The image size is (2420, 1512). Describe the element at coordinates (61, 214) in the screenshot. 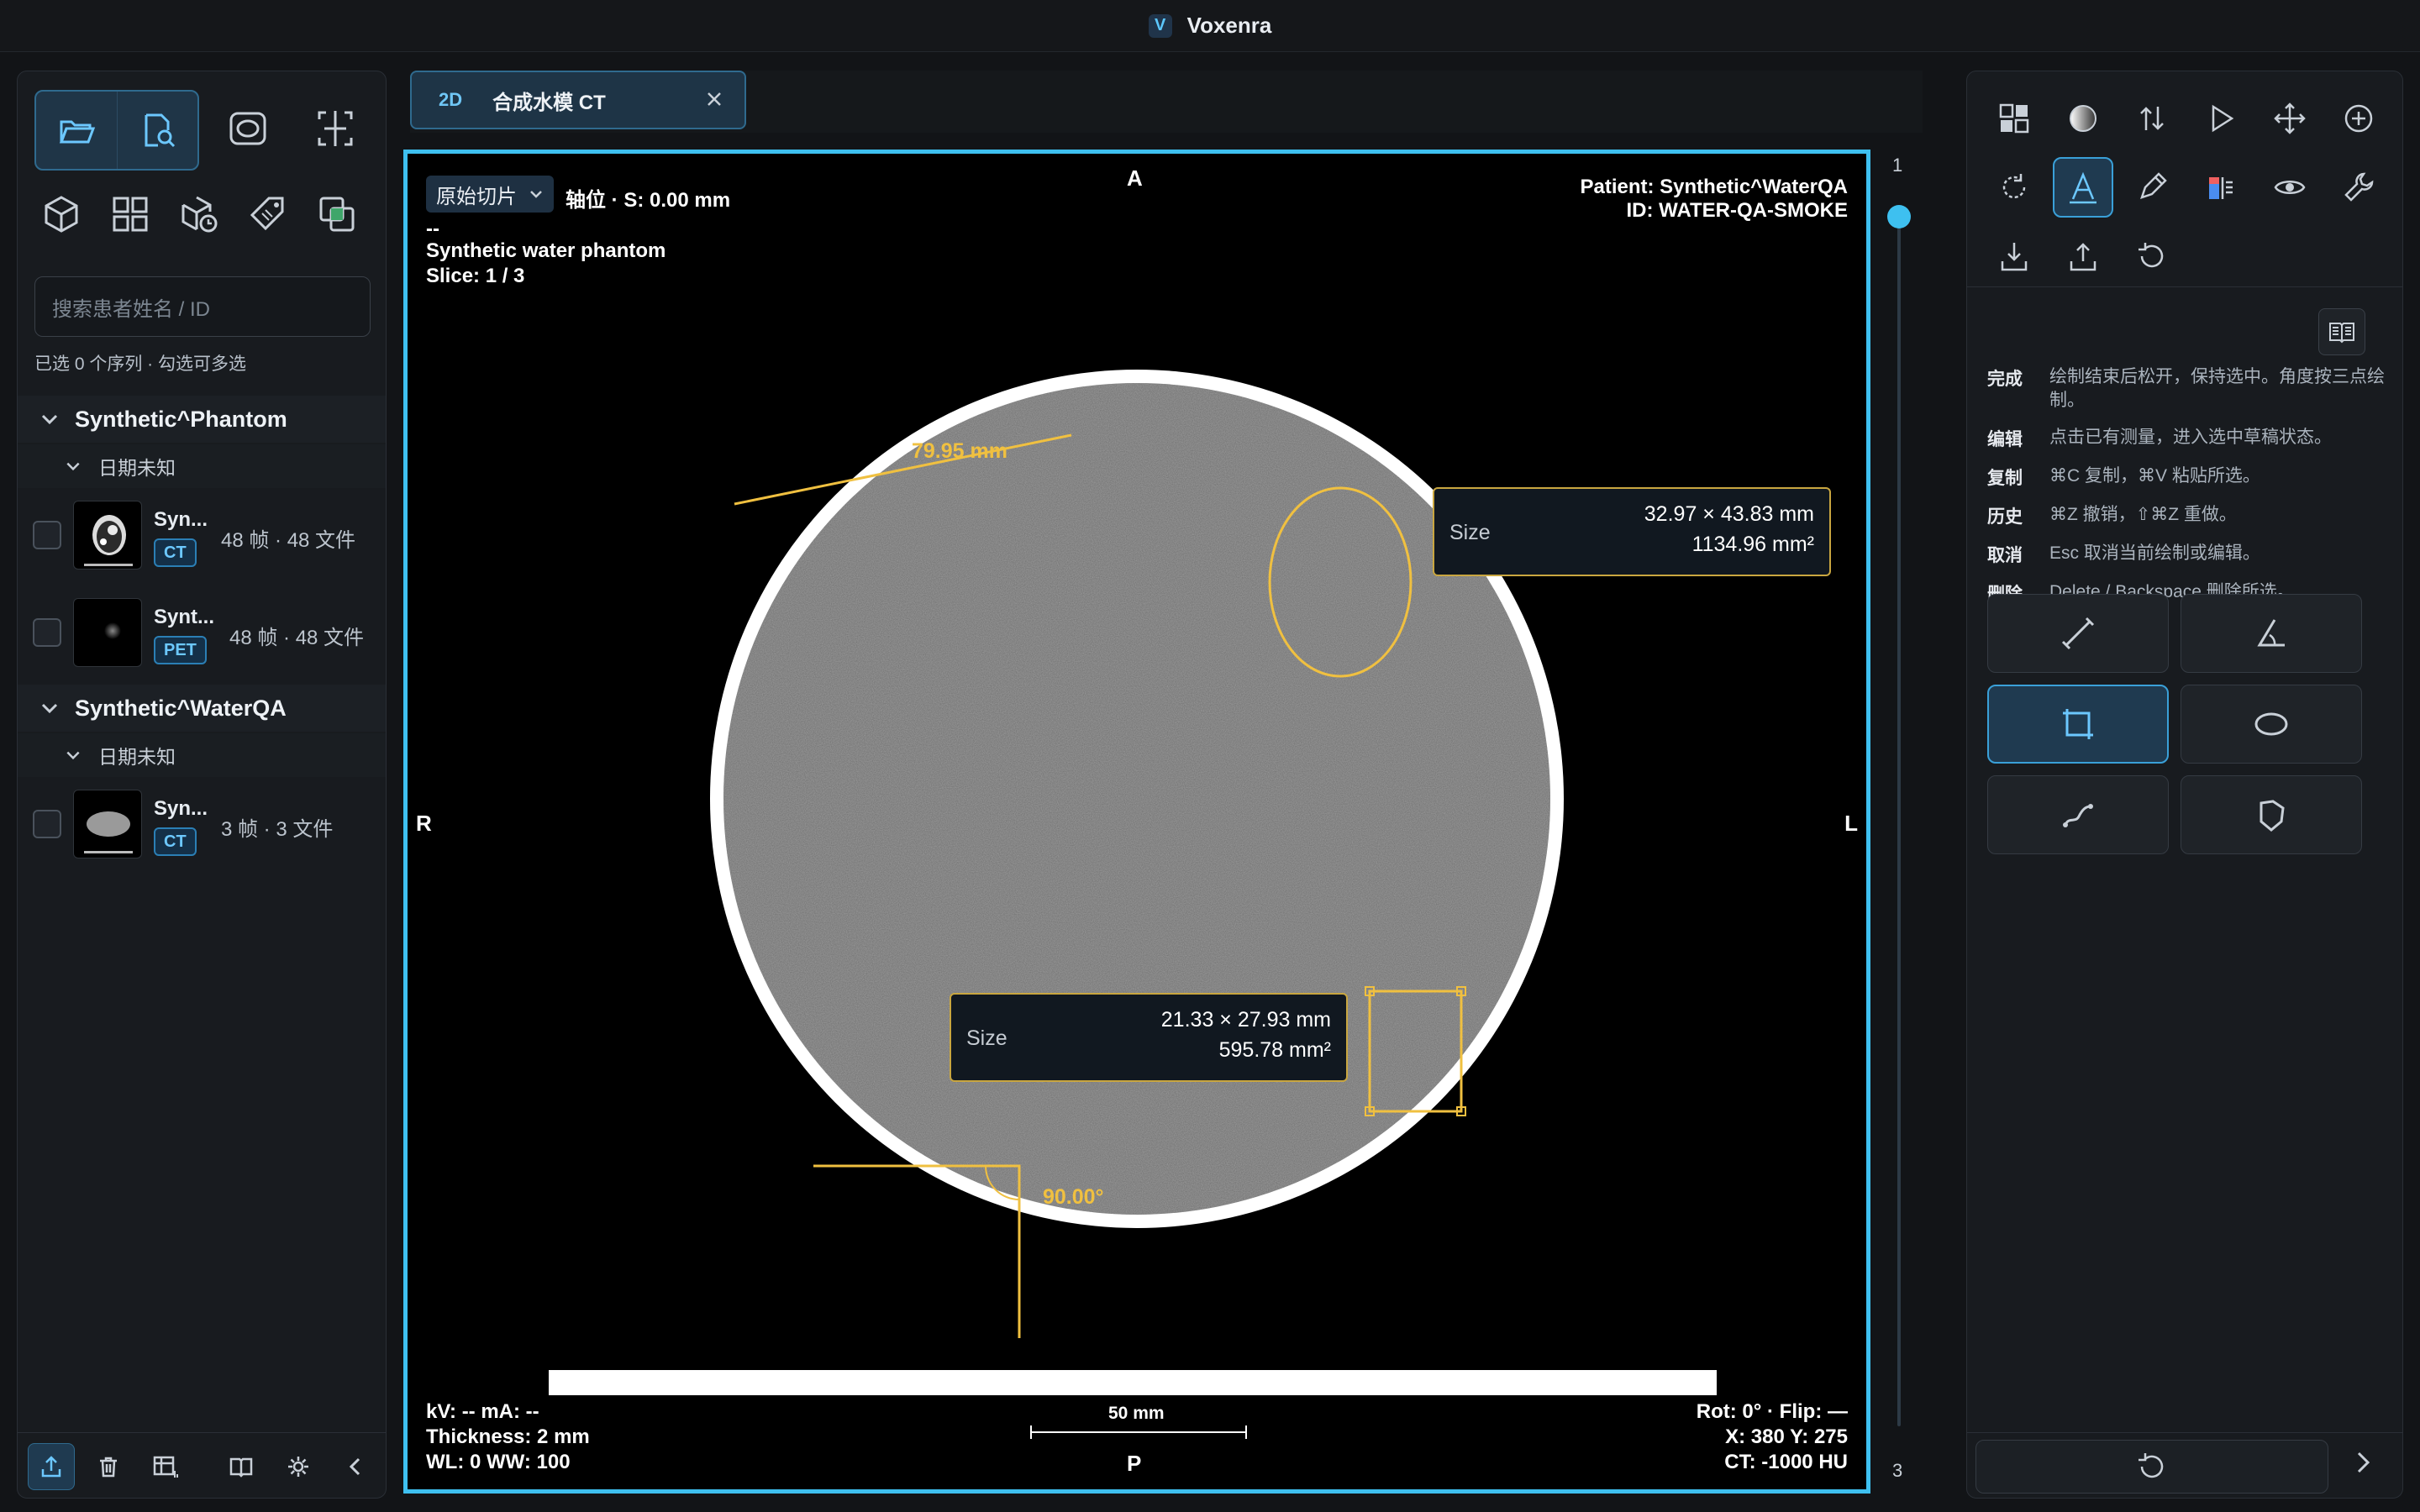

I see `3d-view-button` at that location.